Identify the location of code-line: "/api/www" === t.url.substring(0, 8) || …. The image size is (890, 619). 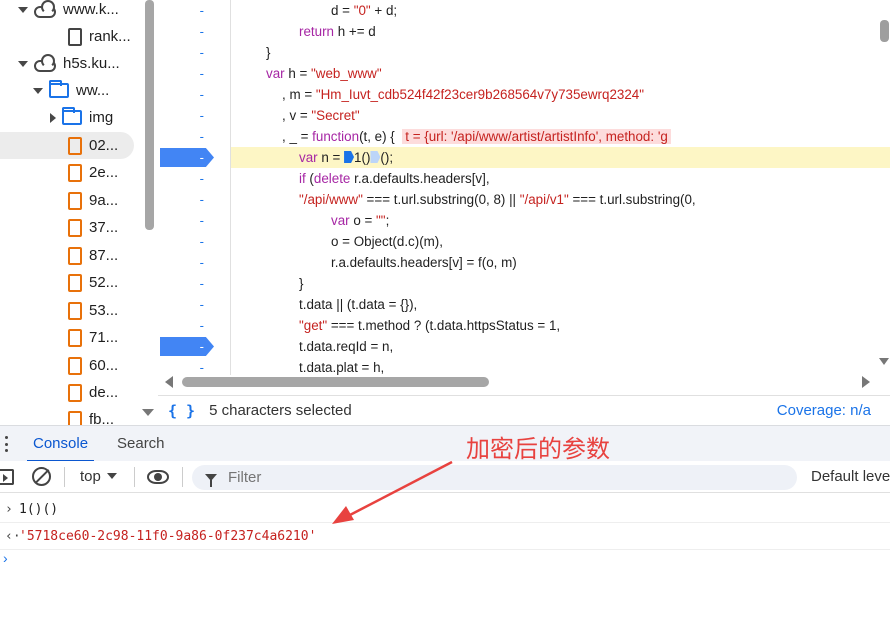
(463, 199).